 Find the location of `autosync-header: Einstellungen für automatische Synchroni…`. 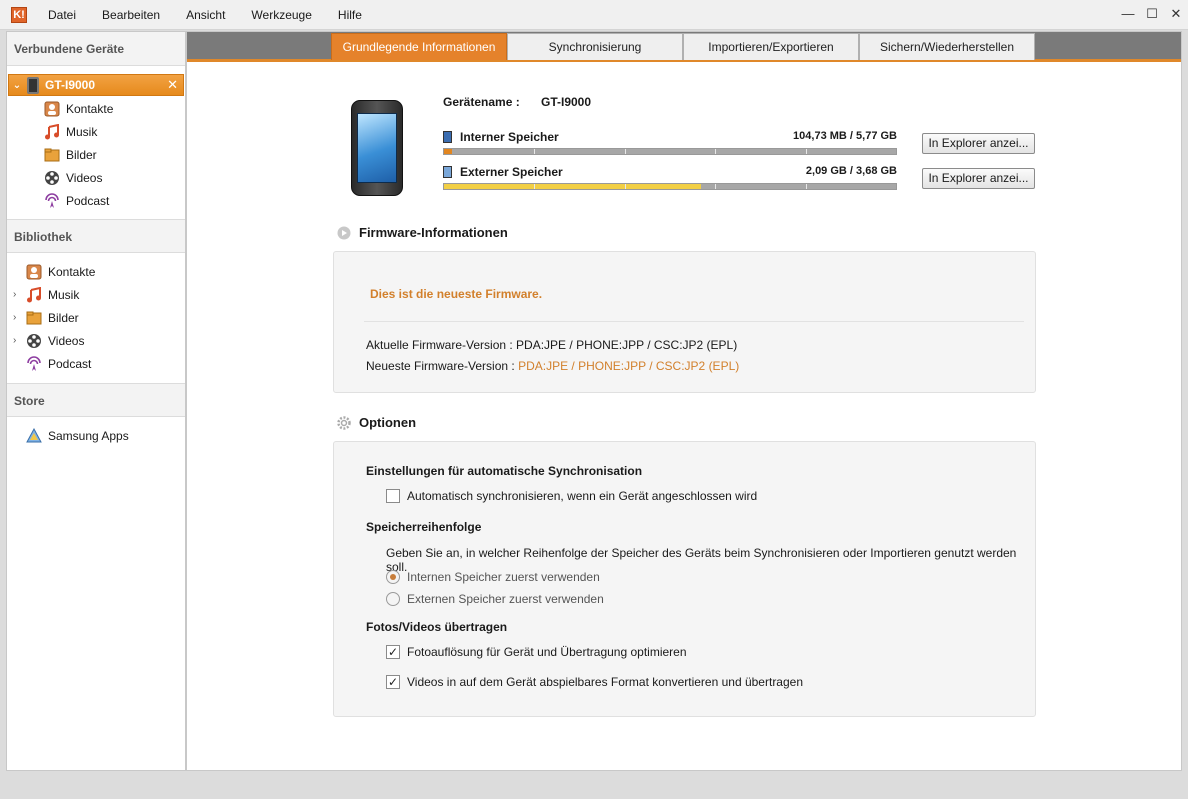

autosync-header: Einstellungen für automatische Synchroni… is located at coordinates (504, 471).